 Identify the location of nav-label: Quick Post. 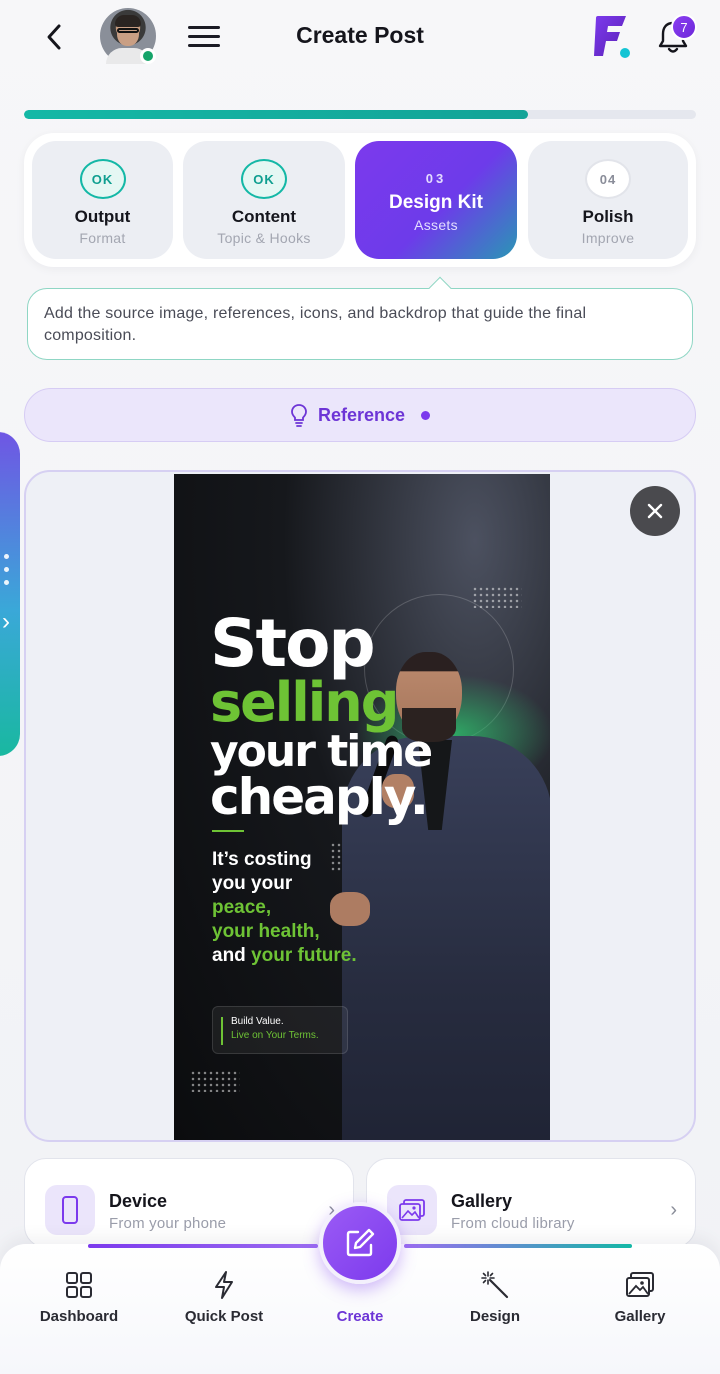
(224, 1316).